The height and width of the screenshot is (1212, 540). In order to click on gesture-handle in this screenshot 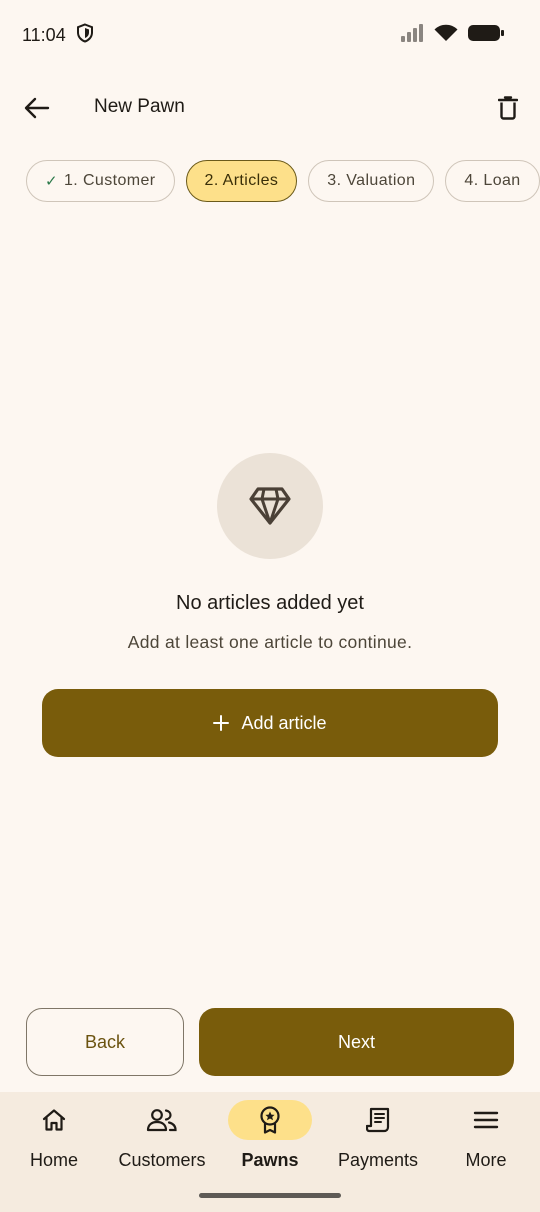, I will do `click(270, 1195)`.